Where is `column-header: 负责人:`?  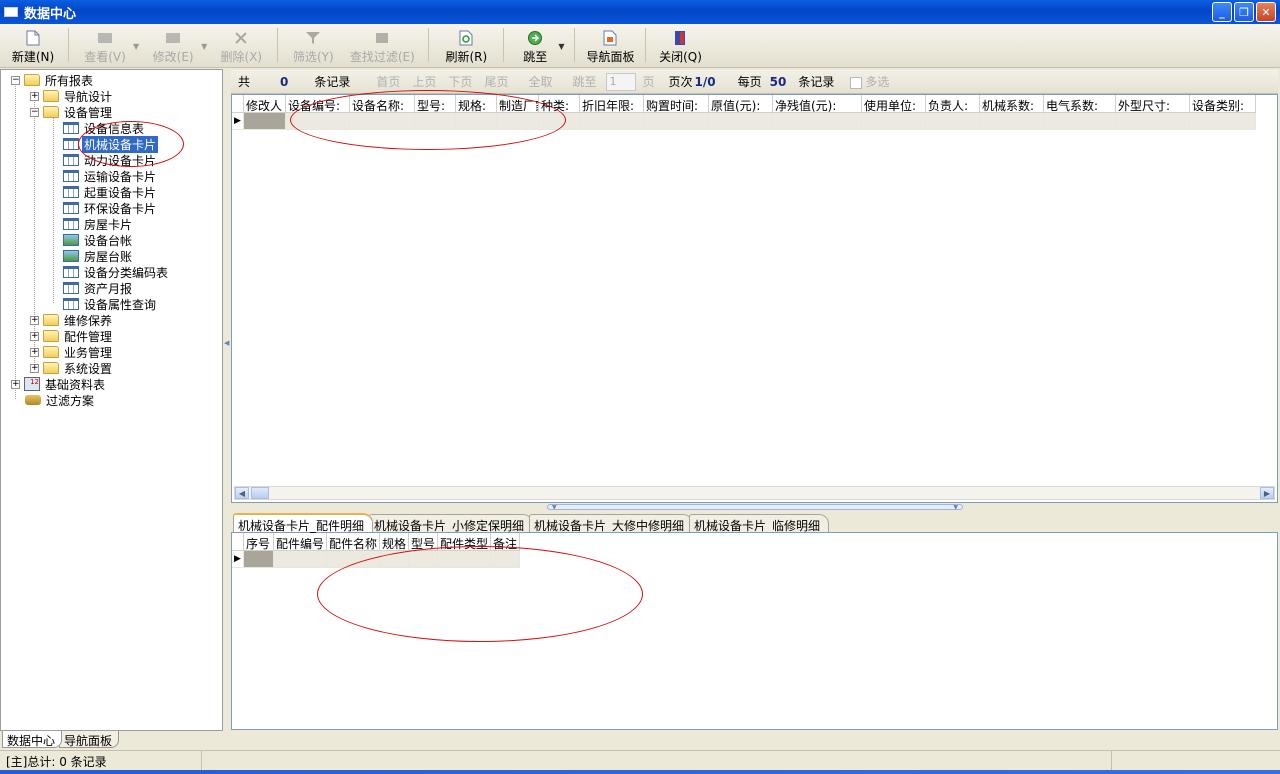 column-header: 负责人: is located at coordinates (953, 104).